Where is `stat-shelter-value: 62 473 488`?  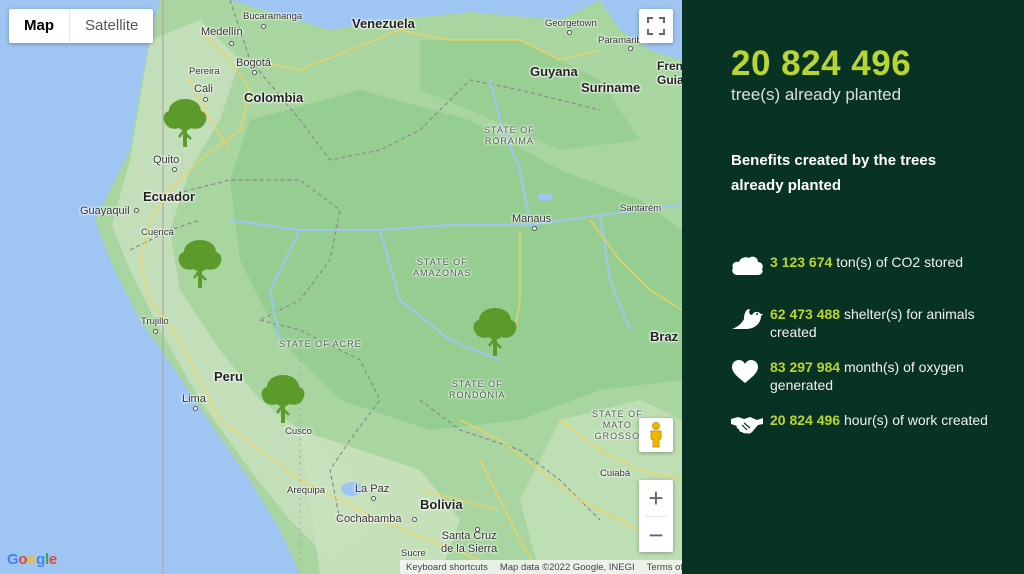 stat-shelter-value: 62 473 488 is located at coordinates (805, 314).